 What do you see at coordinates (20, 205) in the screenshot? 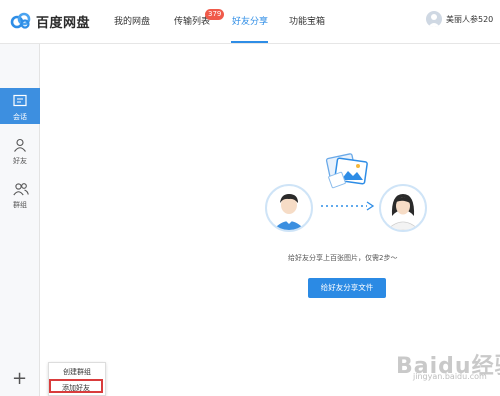
I see `sidebar-item-label: 群组` at bounding box center [20, 205].